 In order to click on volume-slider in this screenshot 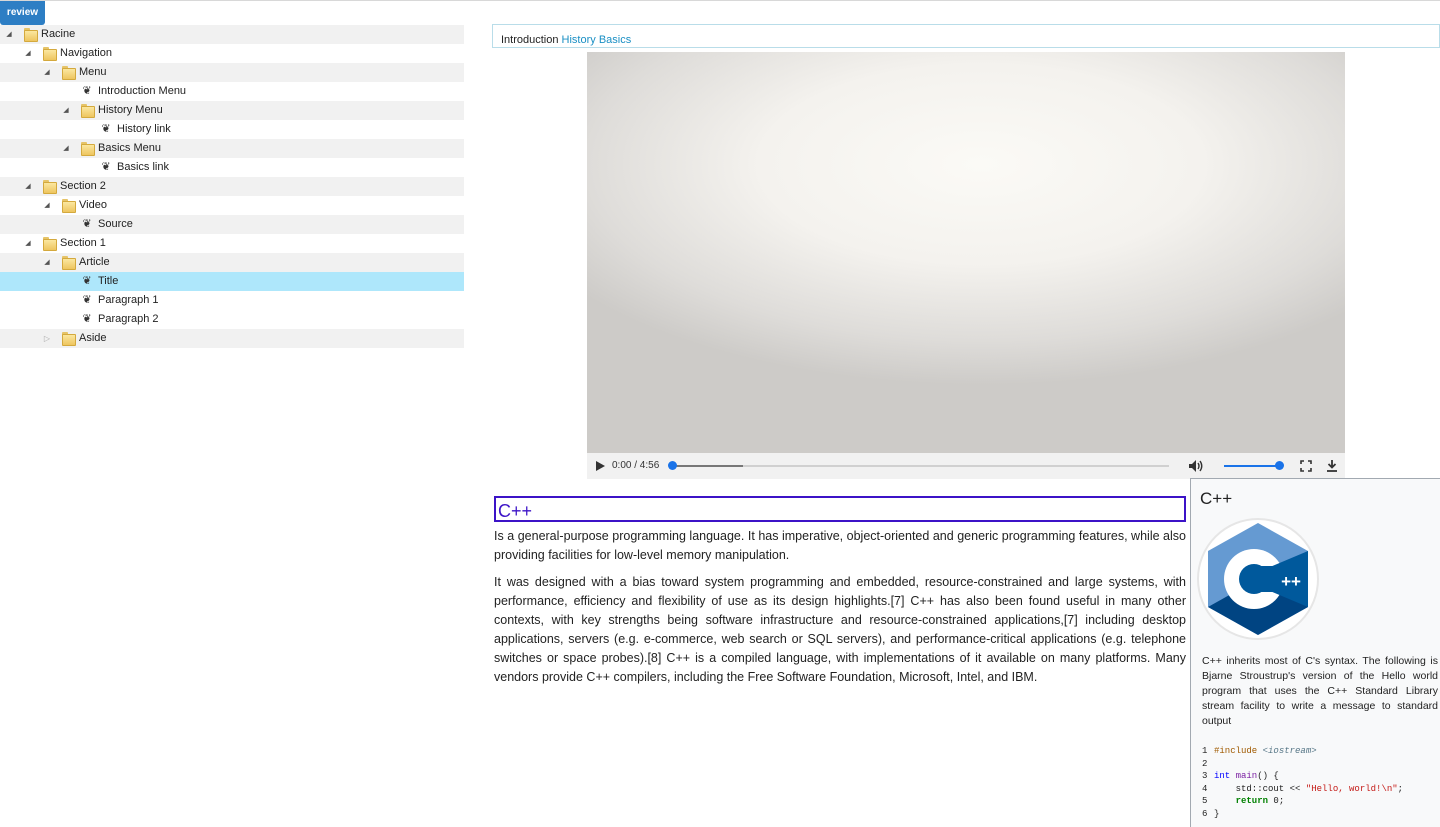, I will do `click(1252, 466)`.